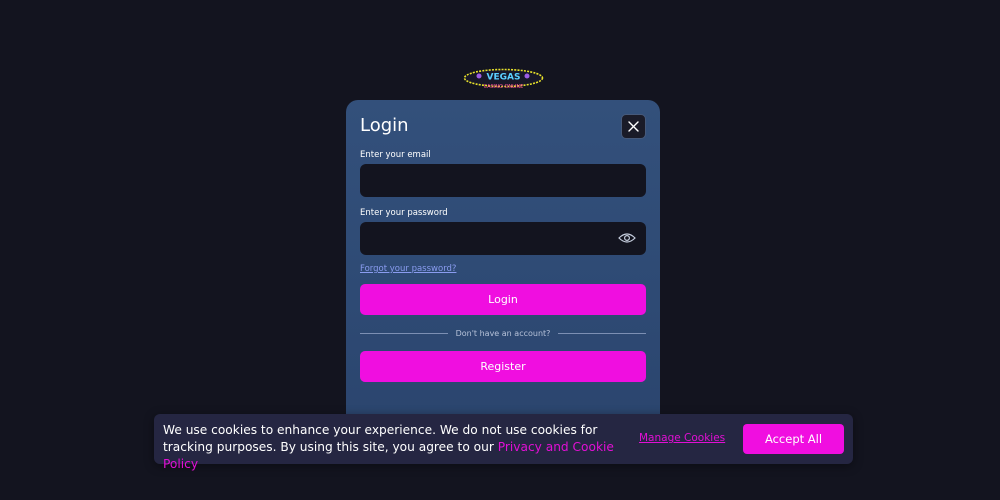 The width and height of the screenshot is (1000, 500). Describe the element at coordinates (504, 87) in the screenshot. I see `logo-subtext: CASINO ONLINE` at that location.